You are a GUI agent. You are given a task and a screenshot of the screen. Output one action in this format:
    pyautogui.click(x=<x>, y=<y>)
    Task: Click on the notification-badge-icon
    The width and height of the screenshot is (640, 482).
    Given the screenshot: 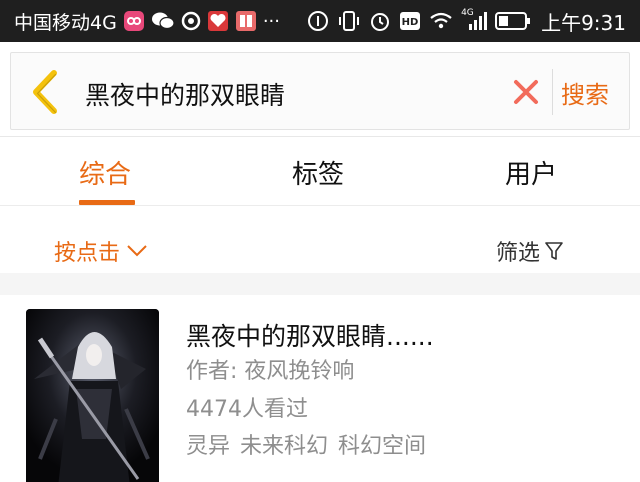 What is the action you would take?
    pyautogui.click(x=134, y=21)
    